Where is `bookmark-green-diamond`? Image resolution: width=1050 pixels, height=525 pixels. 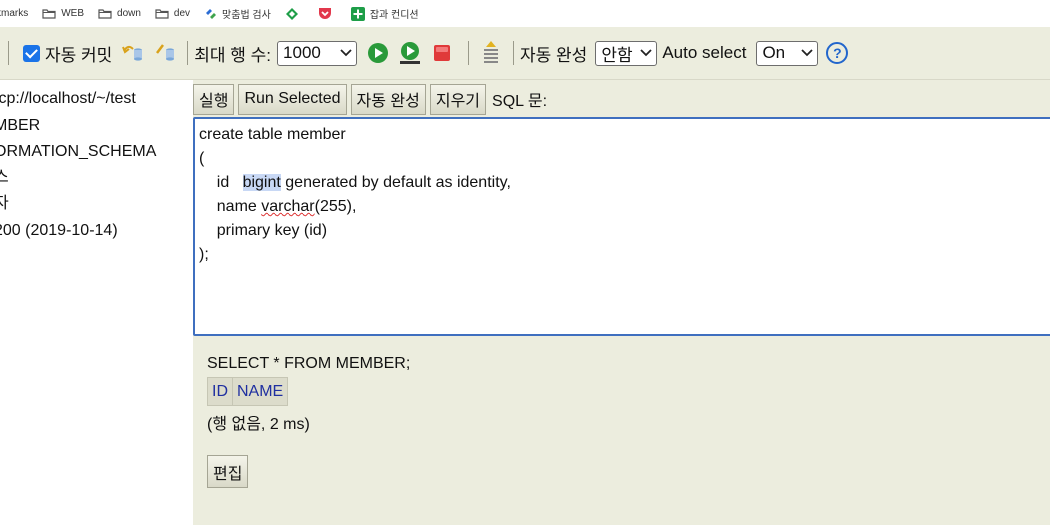 bookmark-green-diamond is located at coordinates (294, 14).